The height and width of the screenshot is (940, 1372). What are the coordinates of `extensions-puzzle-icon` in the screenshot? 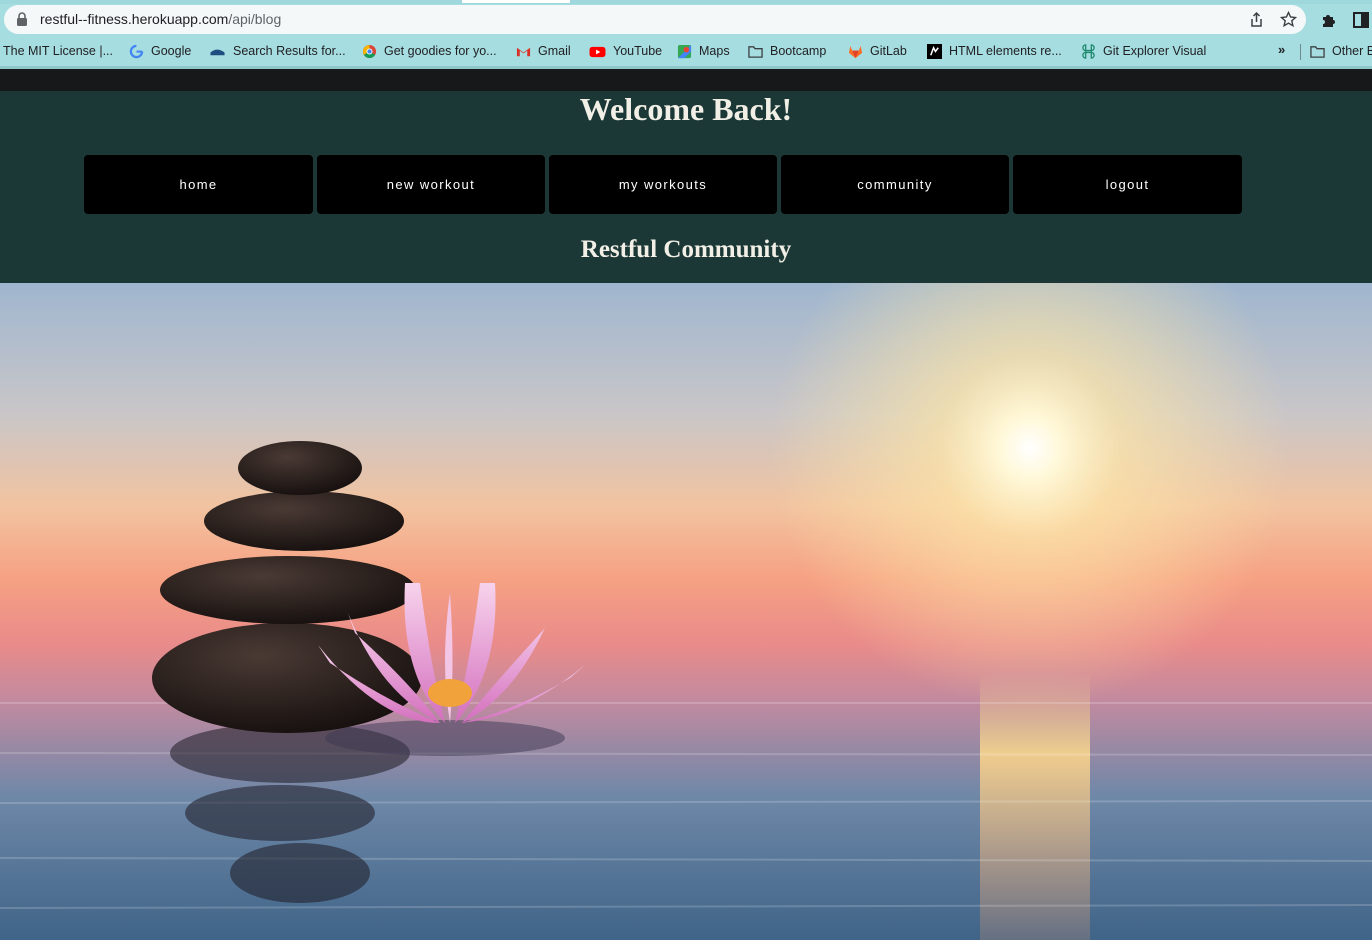 It's located at (1329, 20).